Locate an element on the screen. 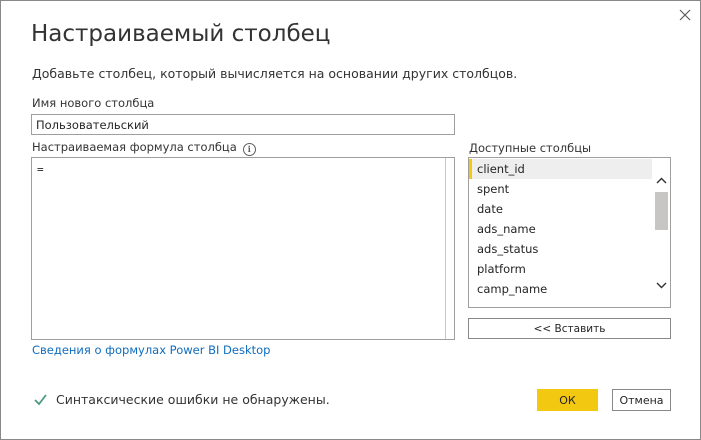 This screenshot has width=701, height=440. chevron-down-icon is located at coordinates (661, 285).